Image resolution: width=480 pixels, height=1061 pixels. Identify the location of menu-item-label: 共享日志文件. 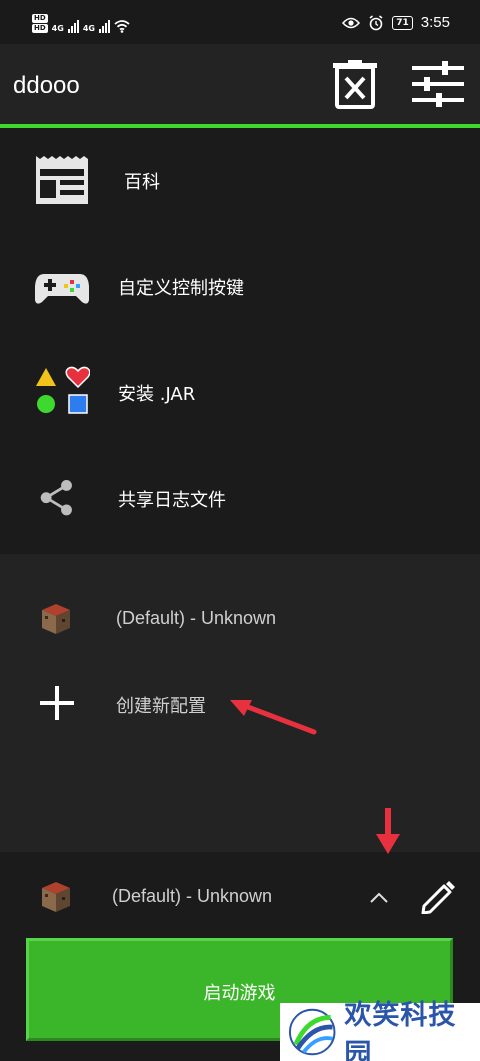
(172, 500).